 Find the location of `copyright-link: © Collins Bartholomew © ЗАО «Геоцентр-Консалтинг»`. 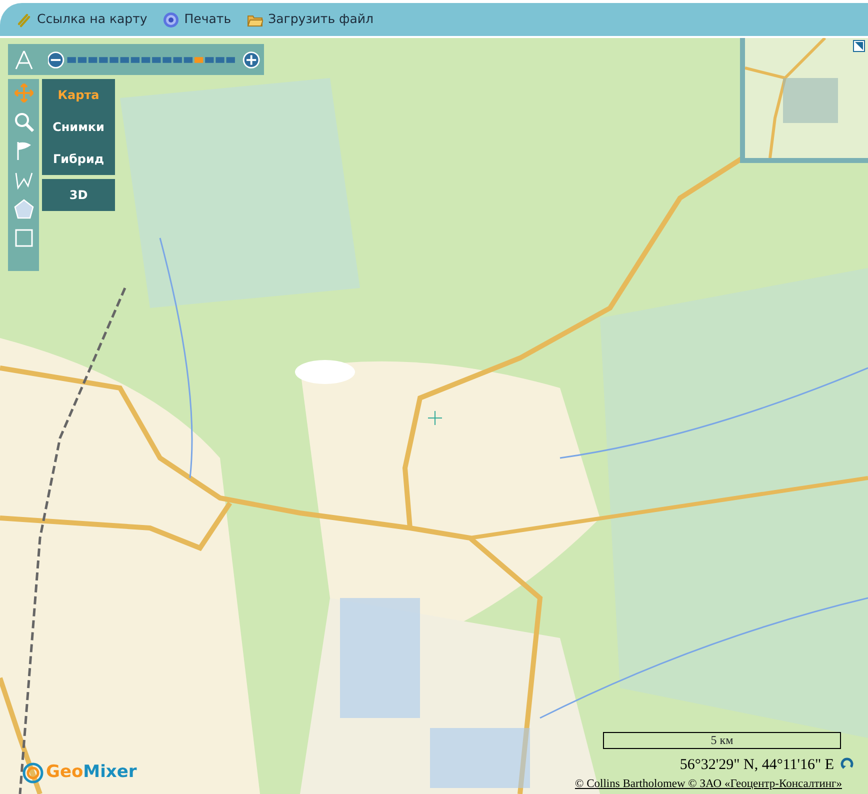

copyright-link: © Collins Bartholomew © ЗАО «Геоцентр-Консалтинг» is located at coordinates (708, 785).